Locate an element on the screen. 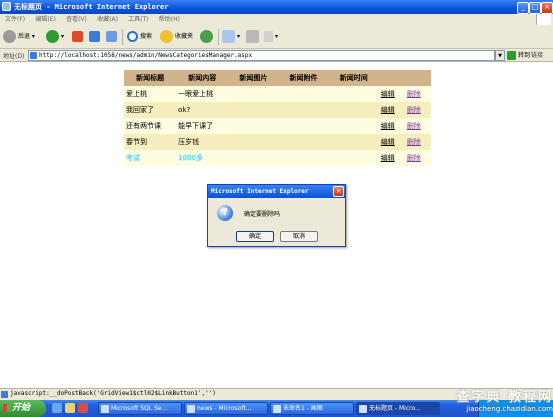 Image resolution: width=553 pixels, height=417 pixels. refresh-icon is located at coordinates (94, 36).